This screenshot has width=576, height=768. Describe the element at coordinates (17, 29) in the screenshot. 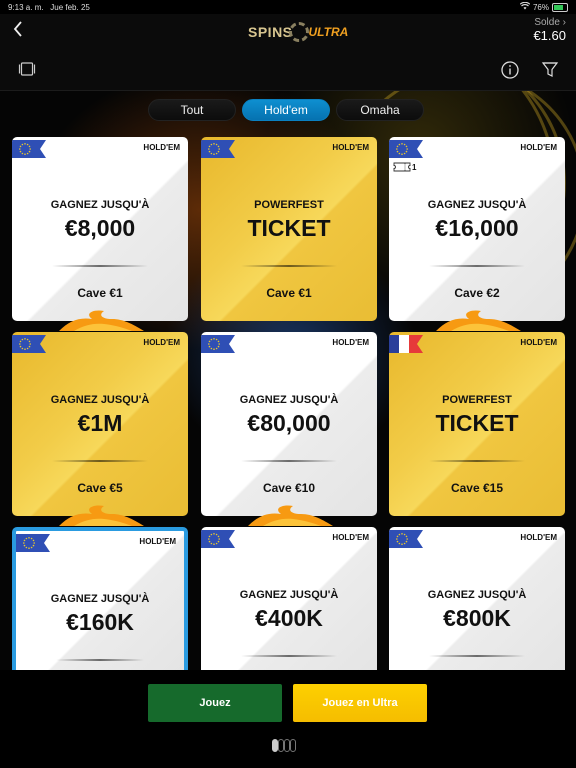

I see `chevron-left-icon` at that location.